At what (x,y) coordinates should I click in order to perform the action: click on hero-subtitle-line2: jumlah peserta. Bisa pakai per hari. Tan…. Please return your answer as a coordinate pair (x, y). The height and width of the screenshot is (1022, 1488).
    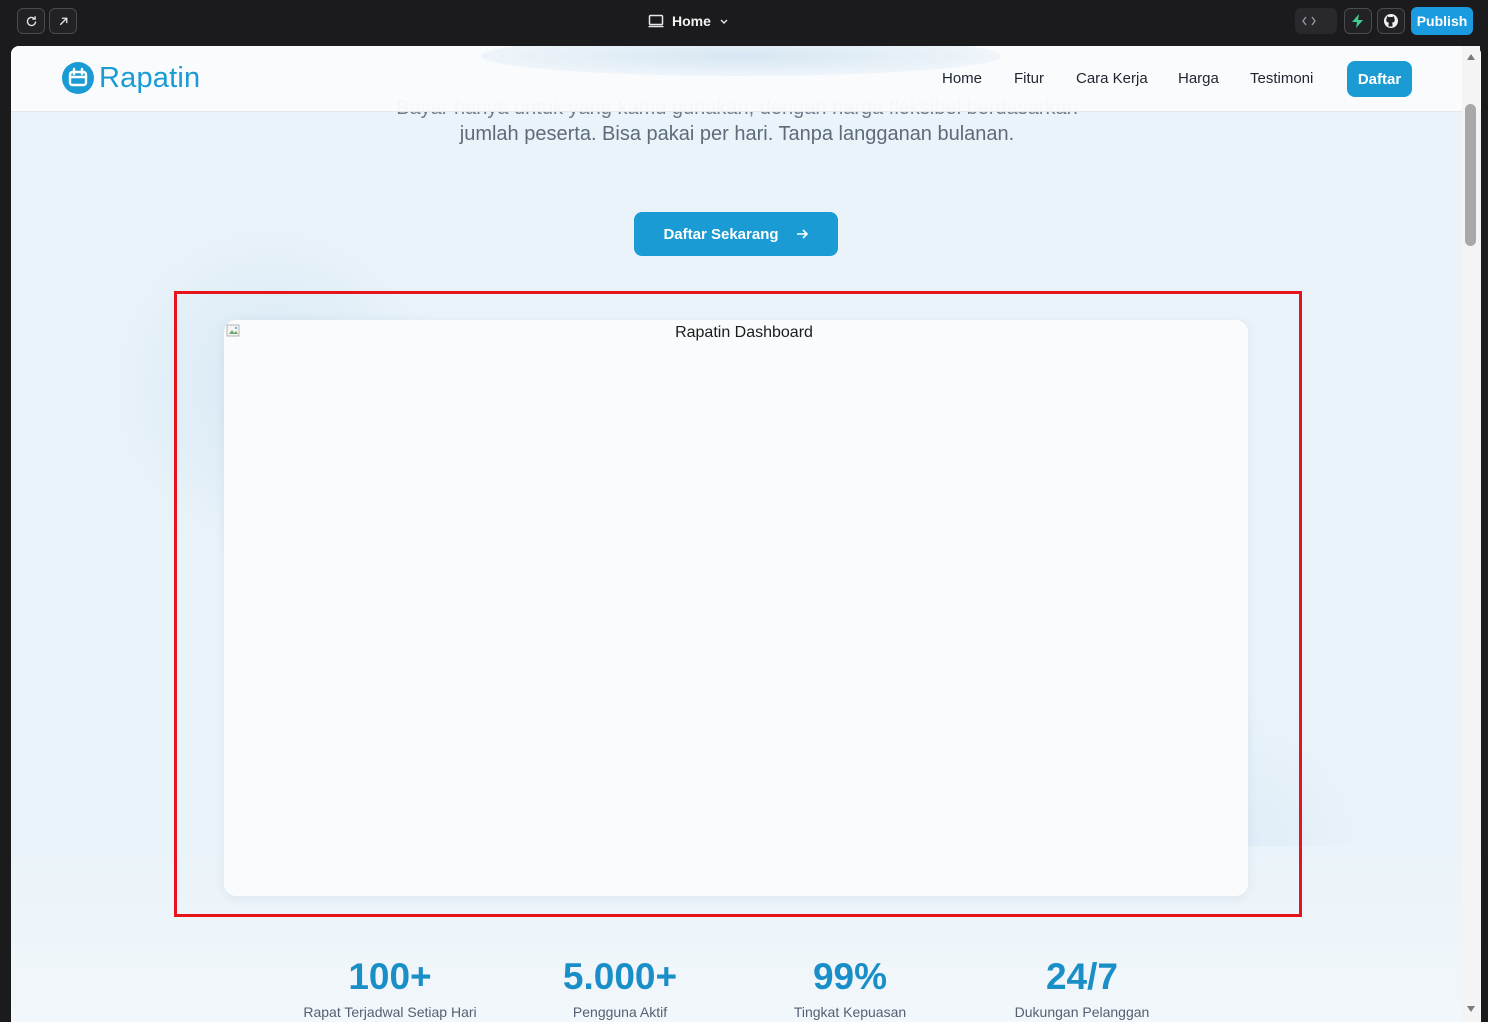
    Looking at the image, I should click on (737, 134).